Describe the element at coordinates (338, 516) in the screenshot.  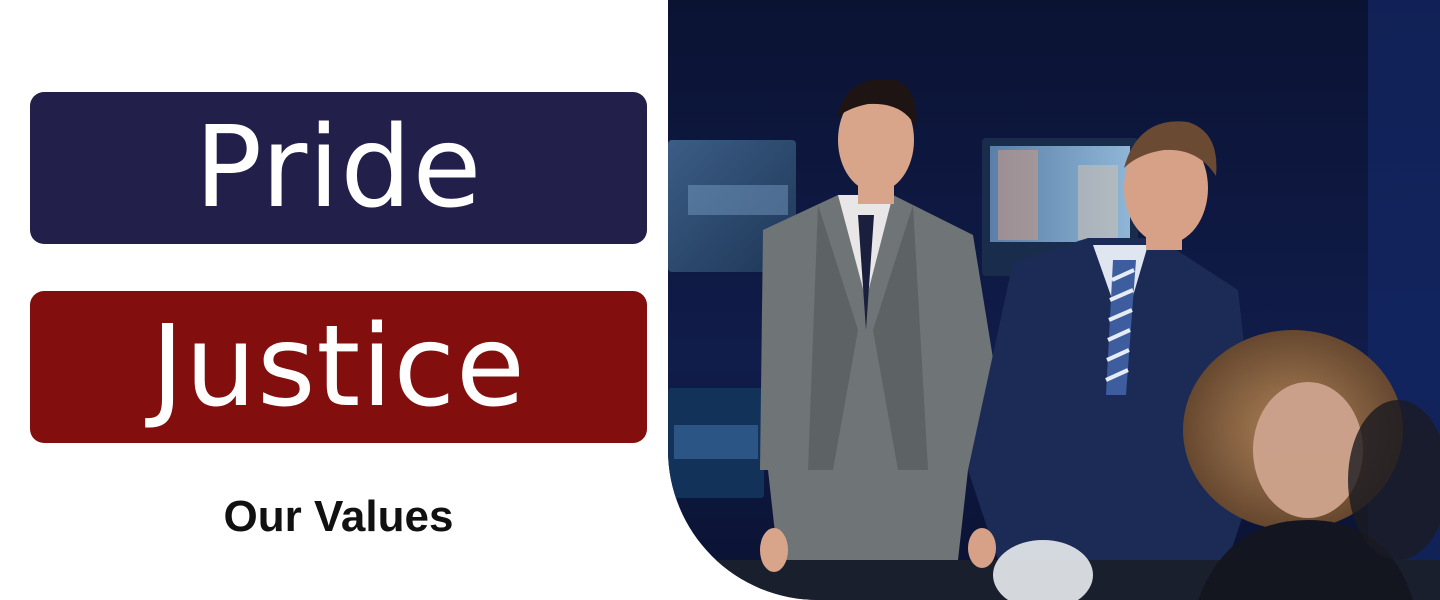
I see `section-caption: Our Values` at that location.